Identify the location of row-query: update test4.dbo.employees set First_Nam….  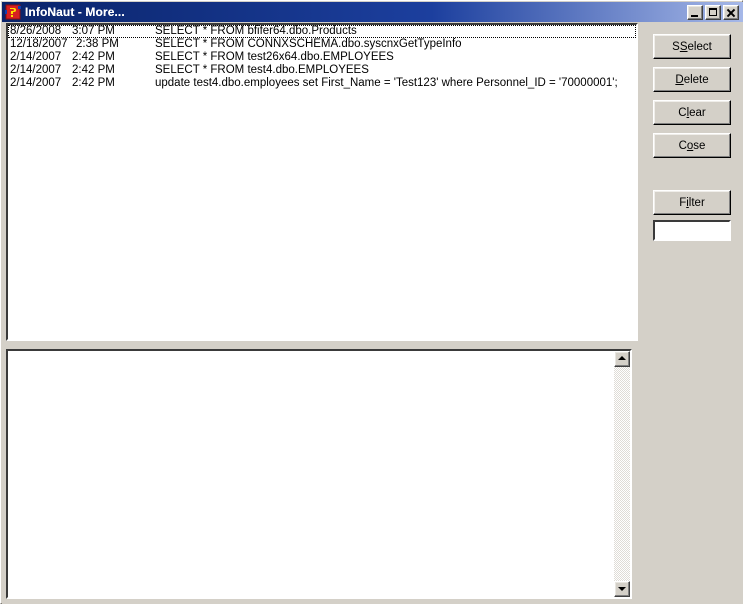
(386, 83).